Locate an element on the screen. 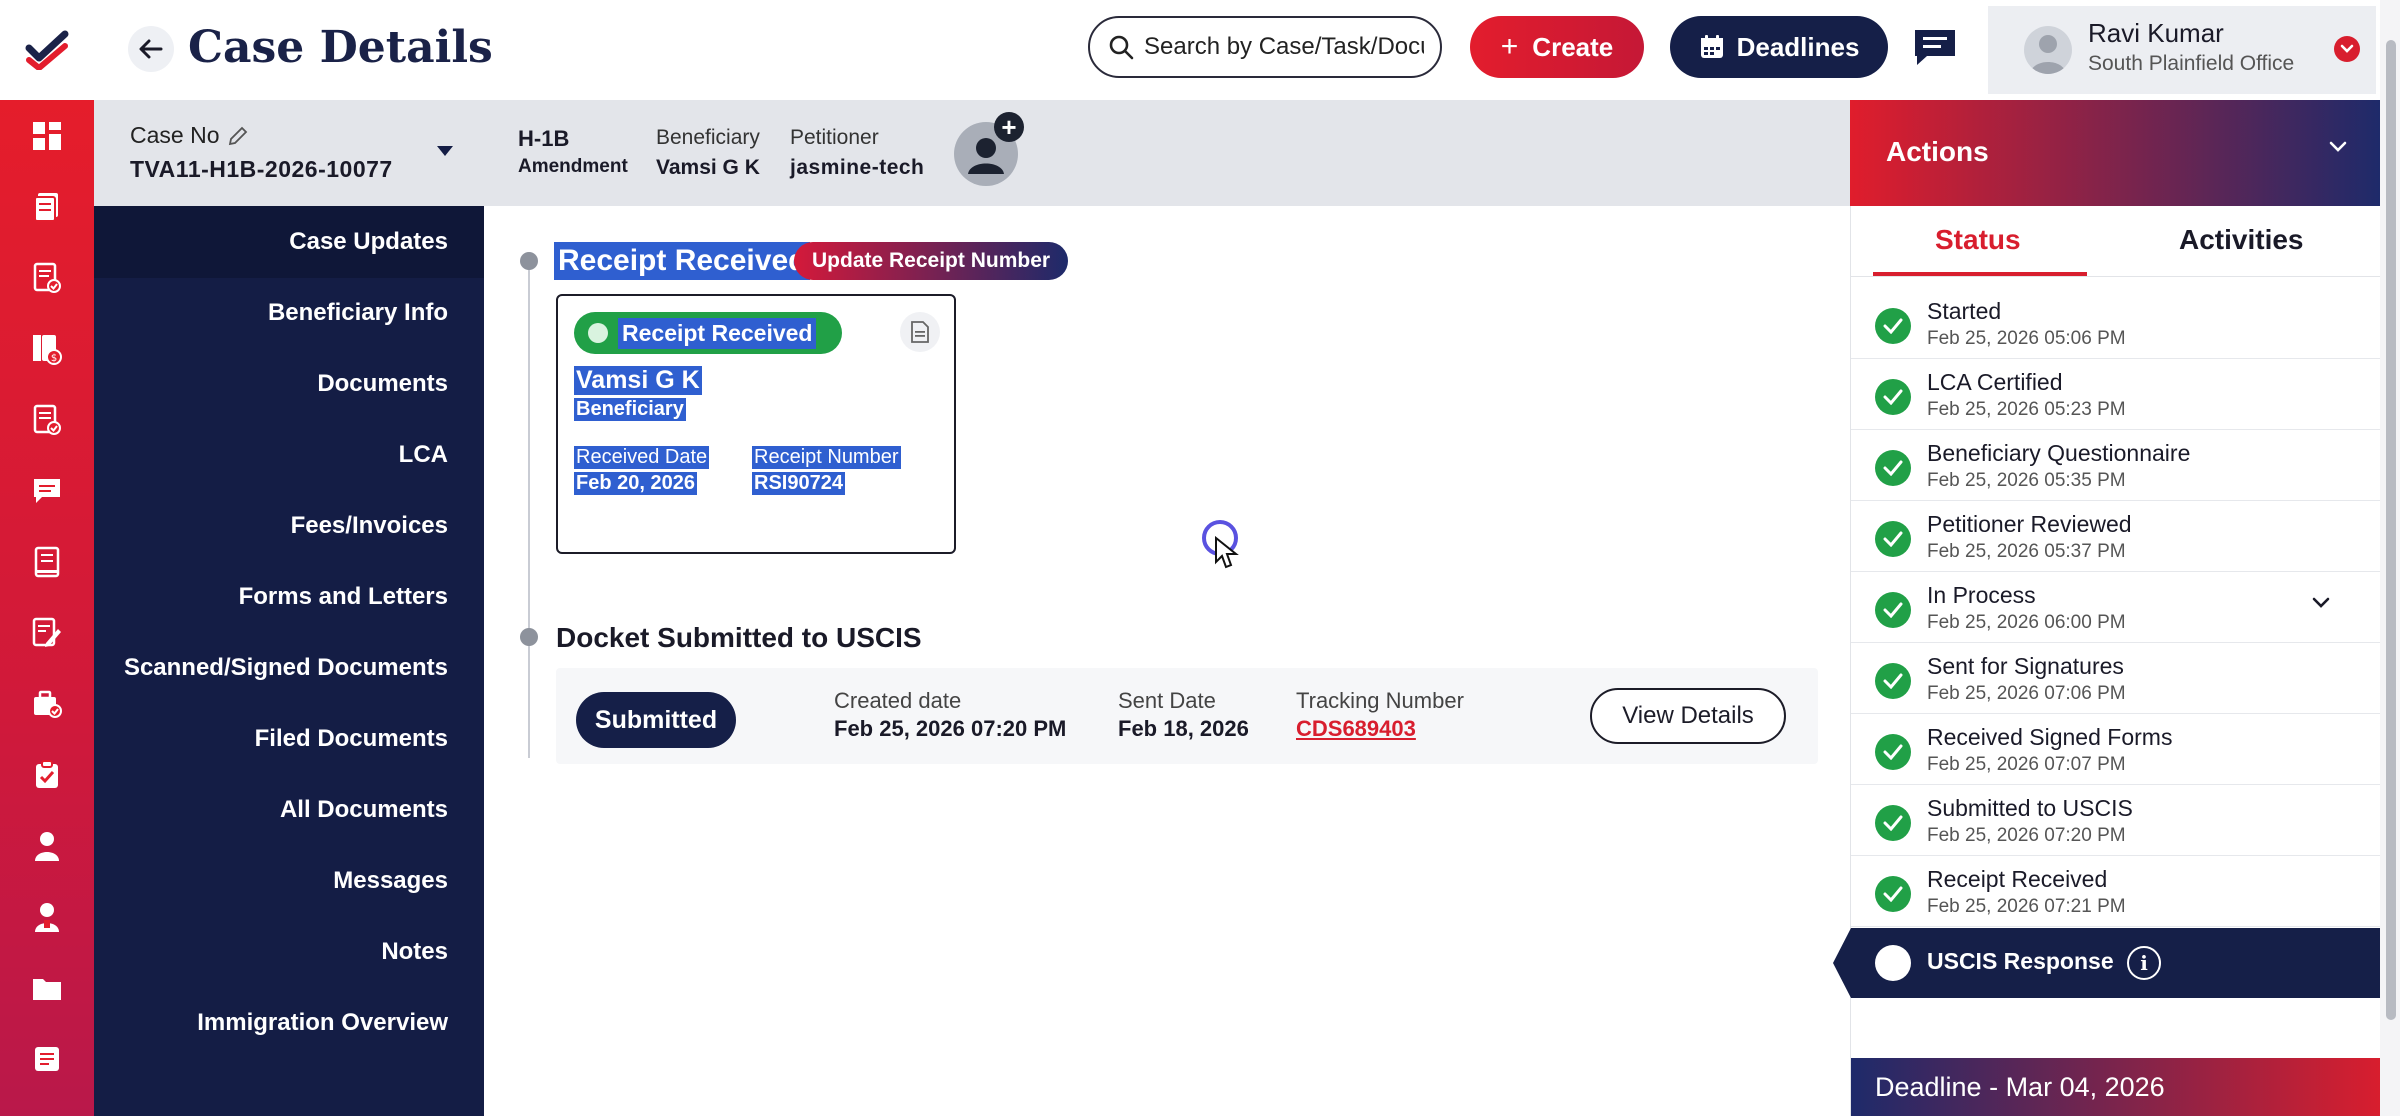  nav-item-lca: LCA is located at coordinates (423, 455).